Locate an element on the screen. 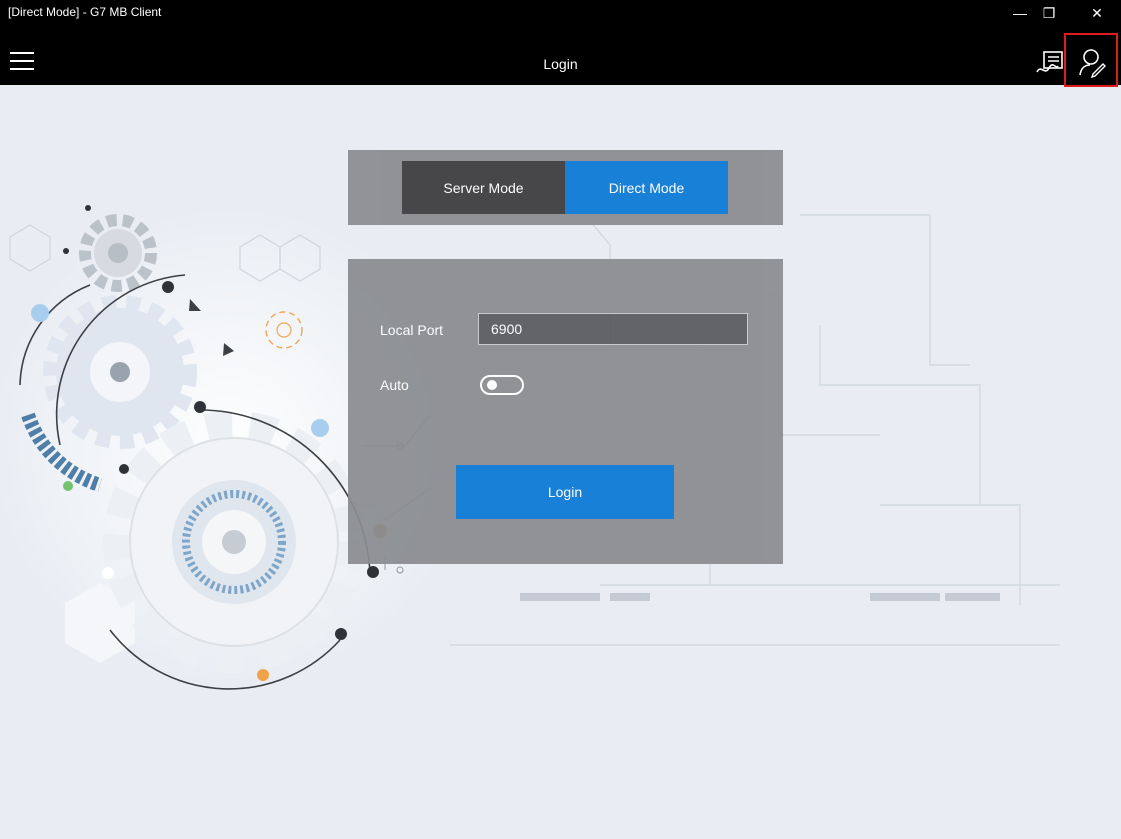 This screenshot has width=1121, height=839. local-port-label: Local Port is located at coordinates (412, 330).